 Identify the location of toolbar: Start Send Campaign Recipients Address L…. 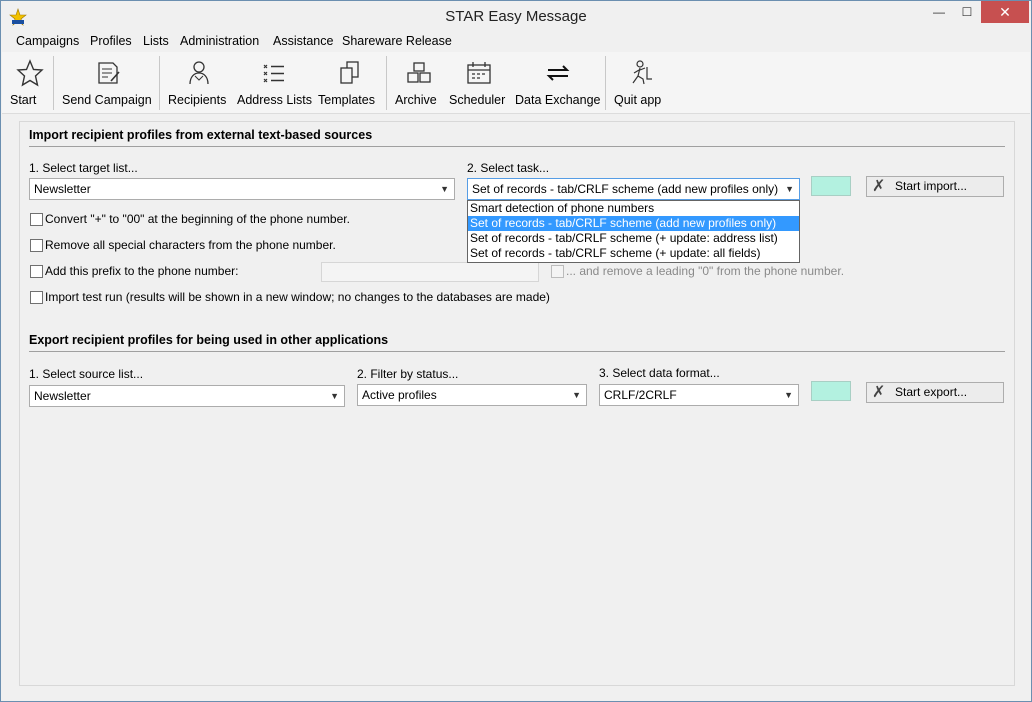
(516, 83).